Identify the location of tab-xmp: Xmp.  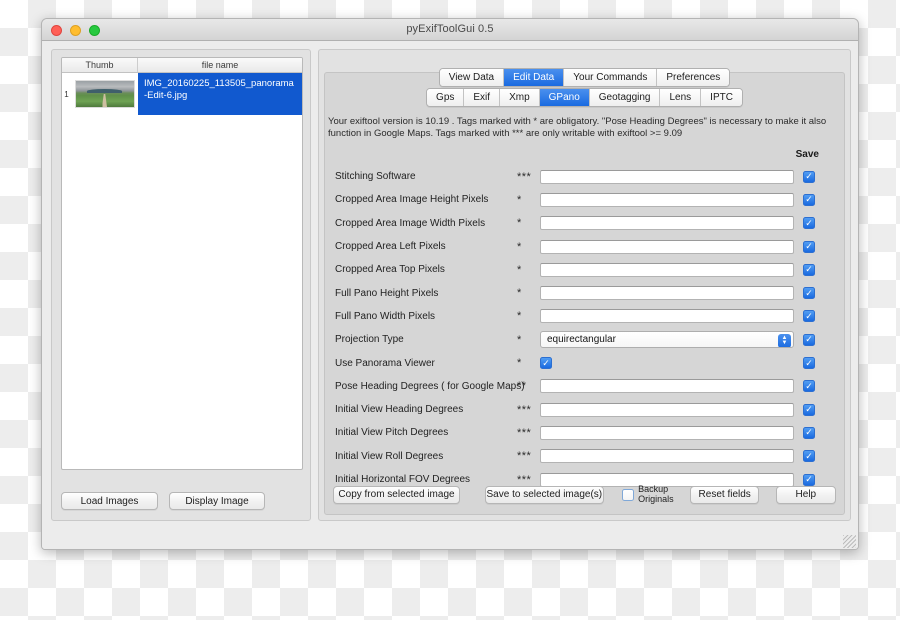
(520, 97).